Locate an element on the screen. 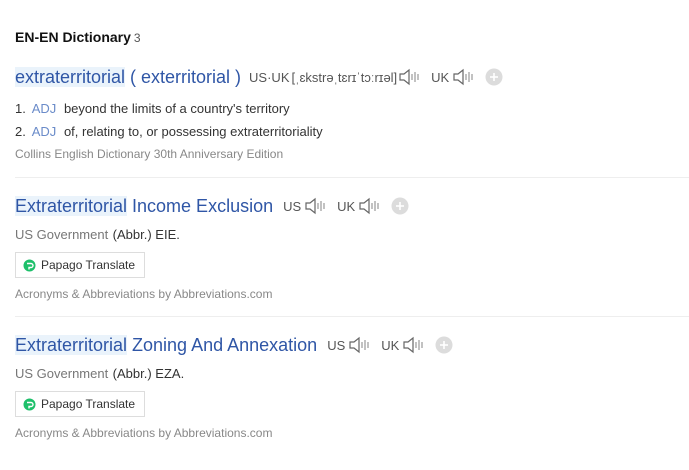  entry-meta: US Government (Abbr.) EIE. is located at coordinates (352, 235).